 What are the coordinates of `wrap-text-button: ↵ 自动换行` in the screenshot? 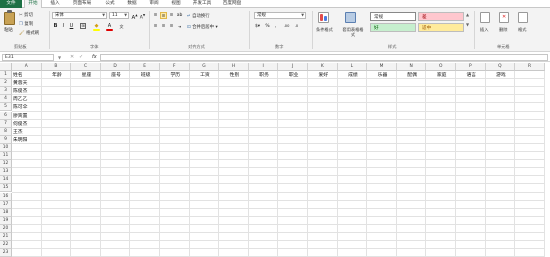 It's located at (198, 16).